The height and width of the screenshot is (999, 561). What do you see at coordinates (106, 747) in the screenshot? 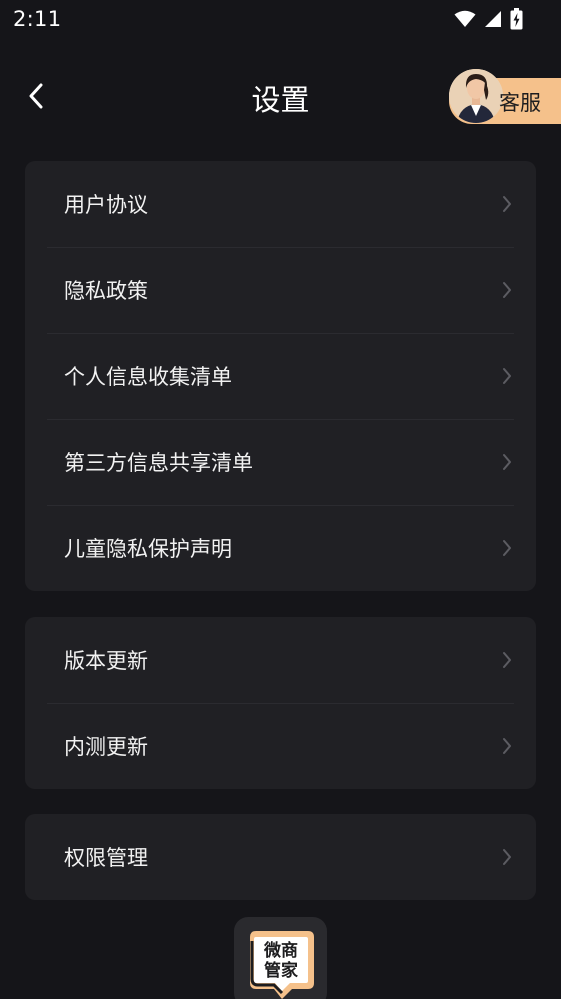
I see `settings-item-label: 内测更新` at bounding box center [106, 747].